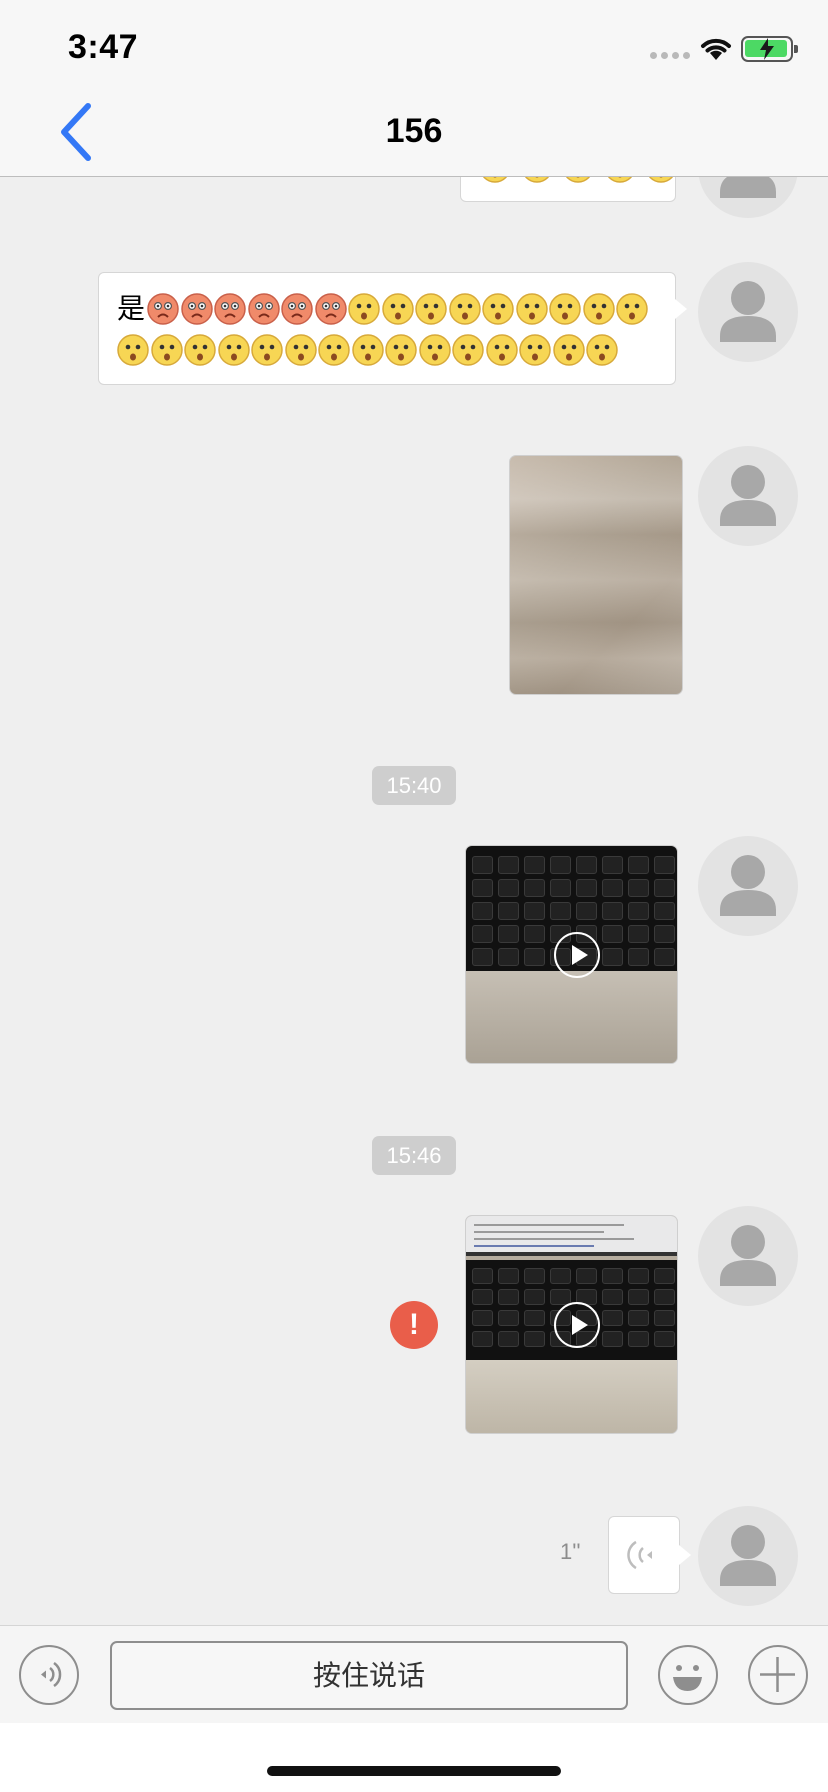 Image resolution: width=828 pixels, height=1792 pixels. Describe the element at coordinates (414, 1757) in the screenshot. I see `home-area` at that location.